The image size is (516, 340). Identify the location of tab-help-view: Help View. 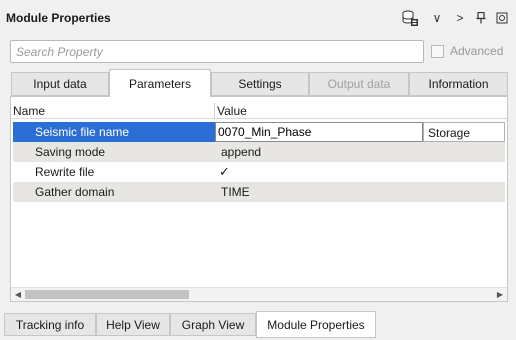
(133, 324).